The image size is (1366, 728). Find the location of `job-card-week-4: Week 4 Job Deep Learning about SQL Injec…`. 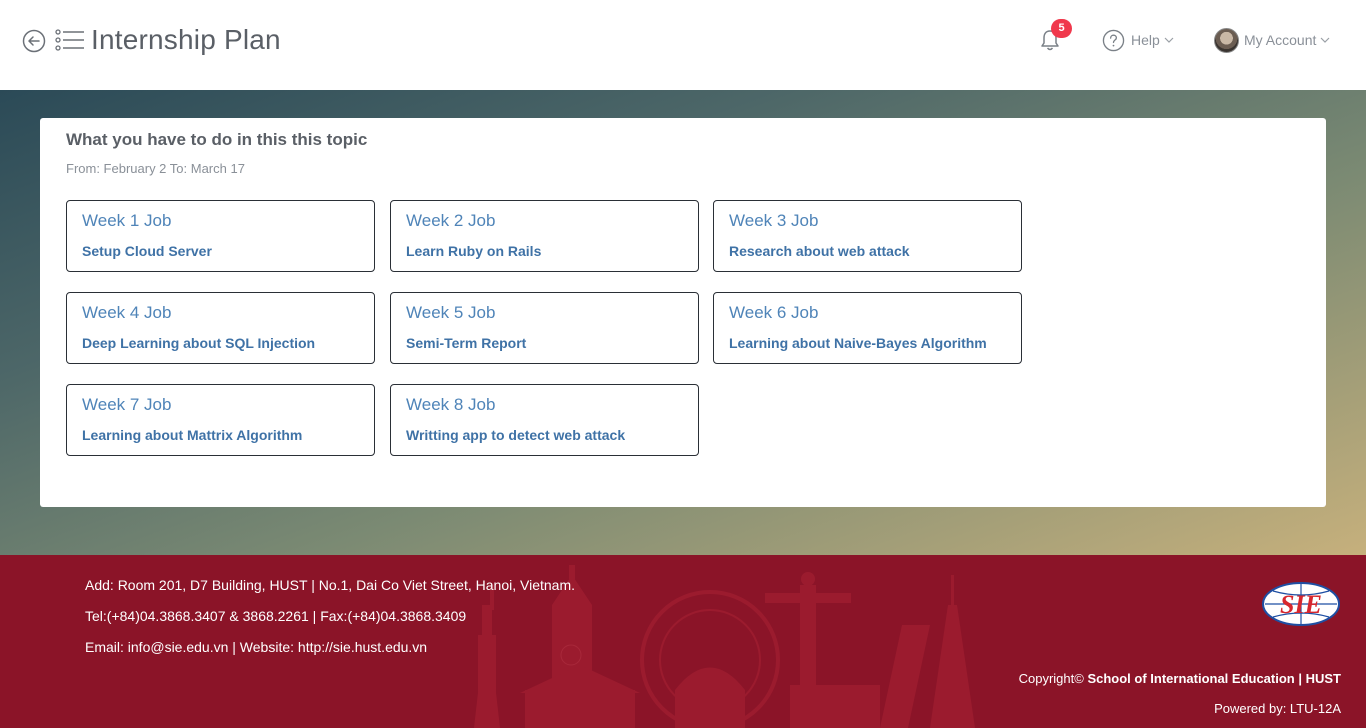

job-card-week-4: Week 4 Job Deep Learning about SQL Injec… is located at coordinates (220, 328).